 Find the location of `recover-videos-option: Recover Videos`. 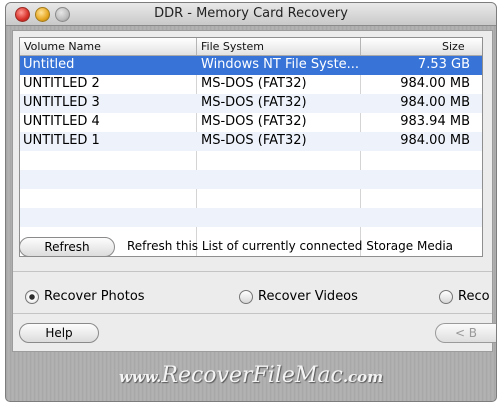

recover-videos-option: Recover Videos is located at coordinates (298, 296).